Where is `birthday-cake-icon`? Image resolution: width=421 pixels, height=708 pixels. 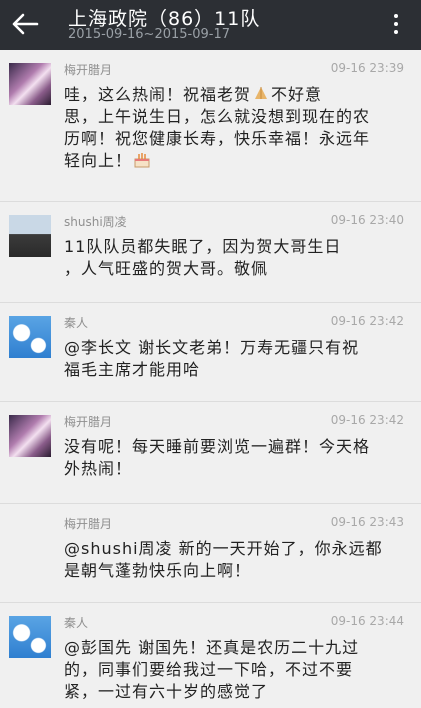
birthday-cake-icon is located at coordinates (142, 160).